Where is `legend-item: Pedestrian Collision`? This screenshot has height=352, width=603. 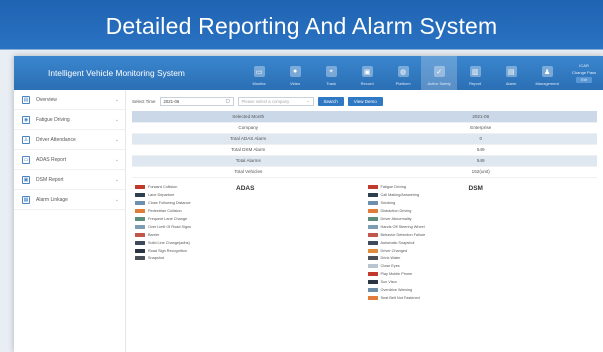
legend-item: Pedestrian Collision is located at coordinates (250, 211).